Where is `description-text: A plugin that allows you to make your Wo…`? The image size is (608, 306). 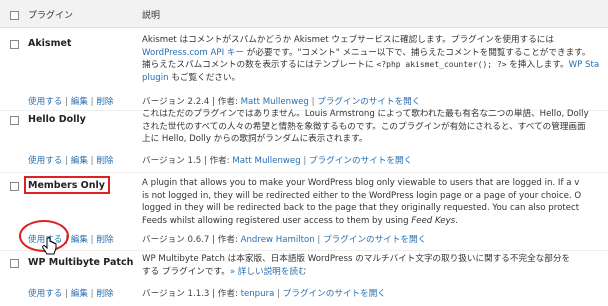
description-text: A plugin that allows you to make your Wo… is located at coordinates (361, 183).